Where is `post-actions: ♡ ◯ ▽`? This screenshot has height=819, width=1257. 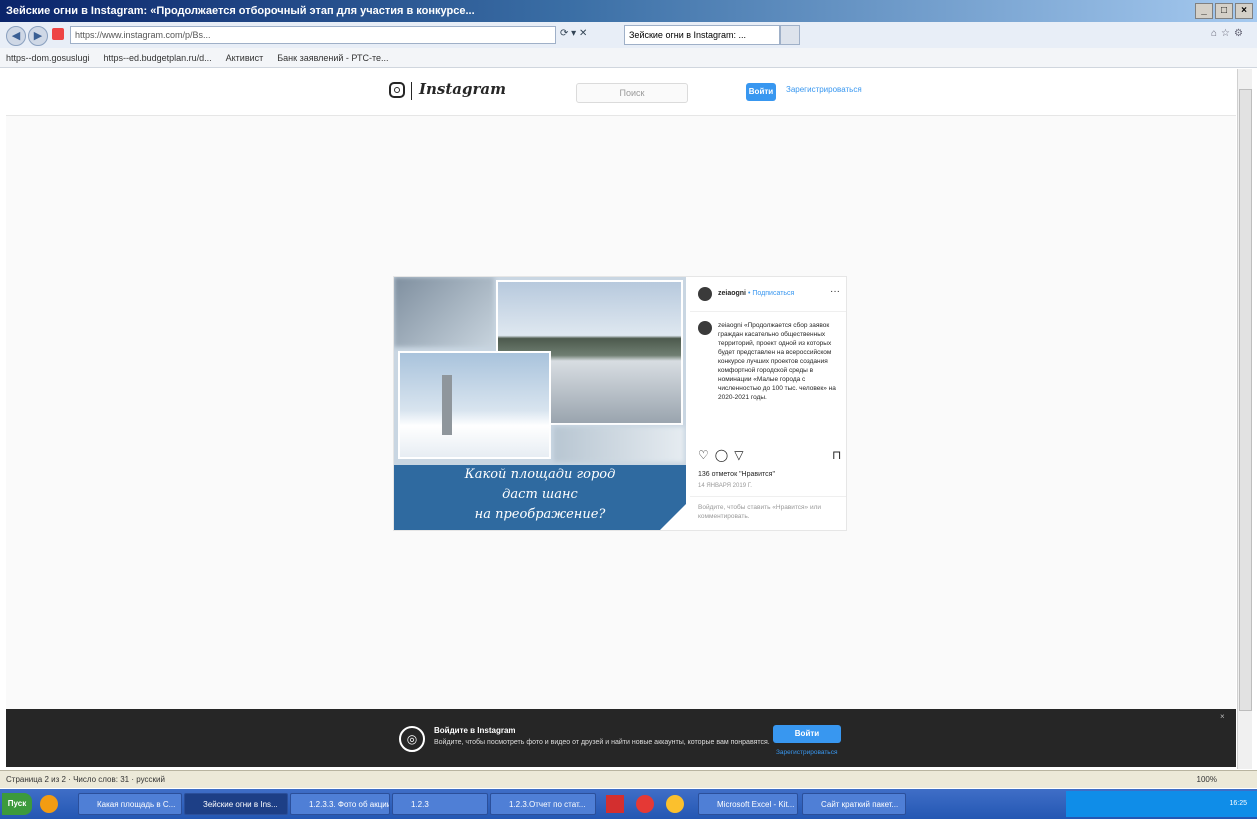 post-actions: ♡ ◯ ▽ is located at coordinates (720, 455).